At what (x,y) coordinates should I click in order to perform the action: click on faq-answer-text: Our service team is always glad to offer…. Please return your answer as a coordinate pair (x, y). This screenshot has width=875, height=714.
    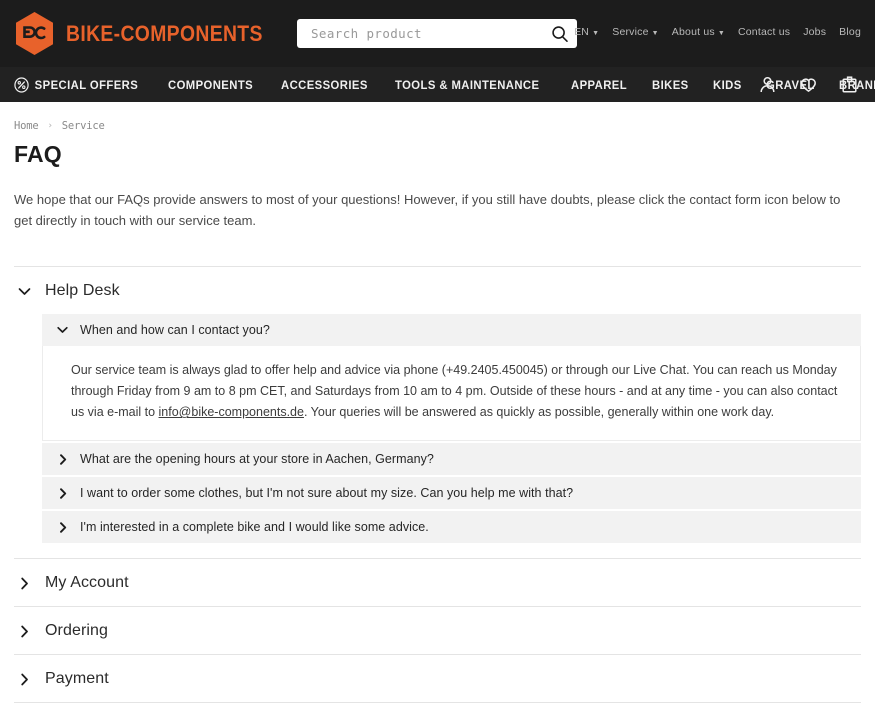
    Looking at the image, I should click on (455, 391).